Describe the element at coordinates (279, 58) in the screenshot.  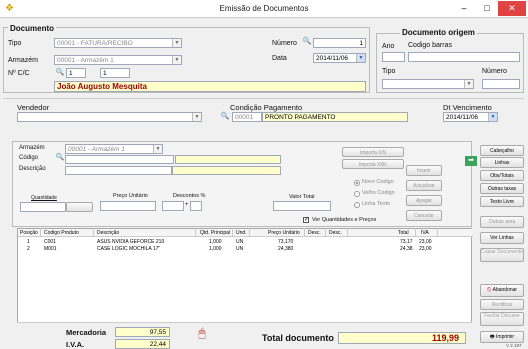
I see `data-label: Data` at that location.